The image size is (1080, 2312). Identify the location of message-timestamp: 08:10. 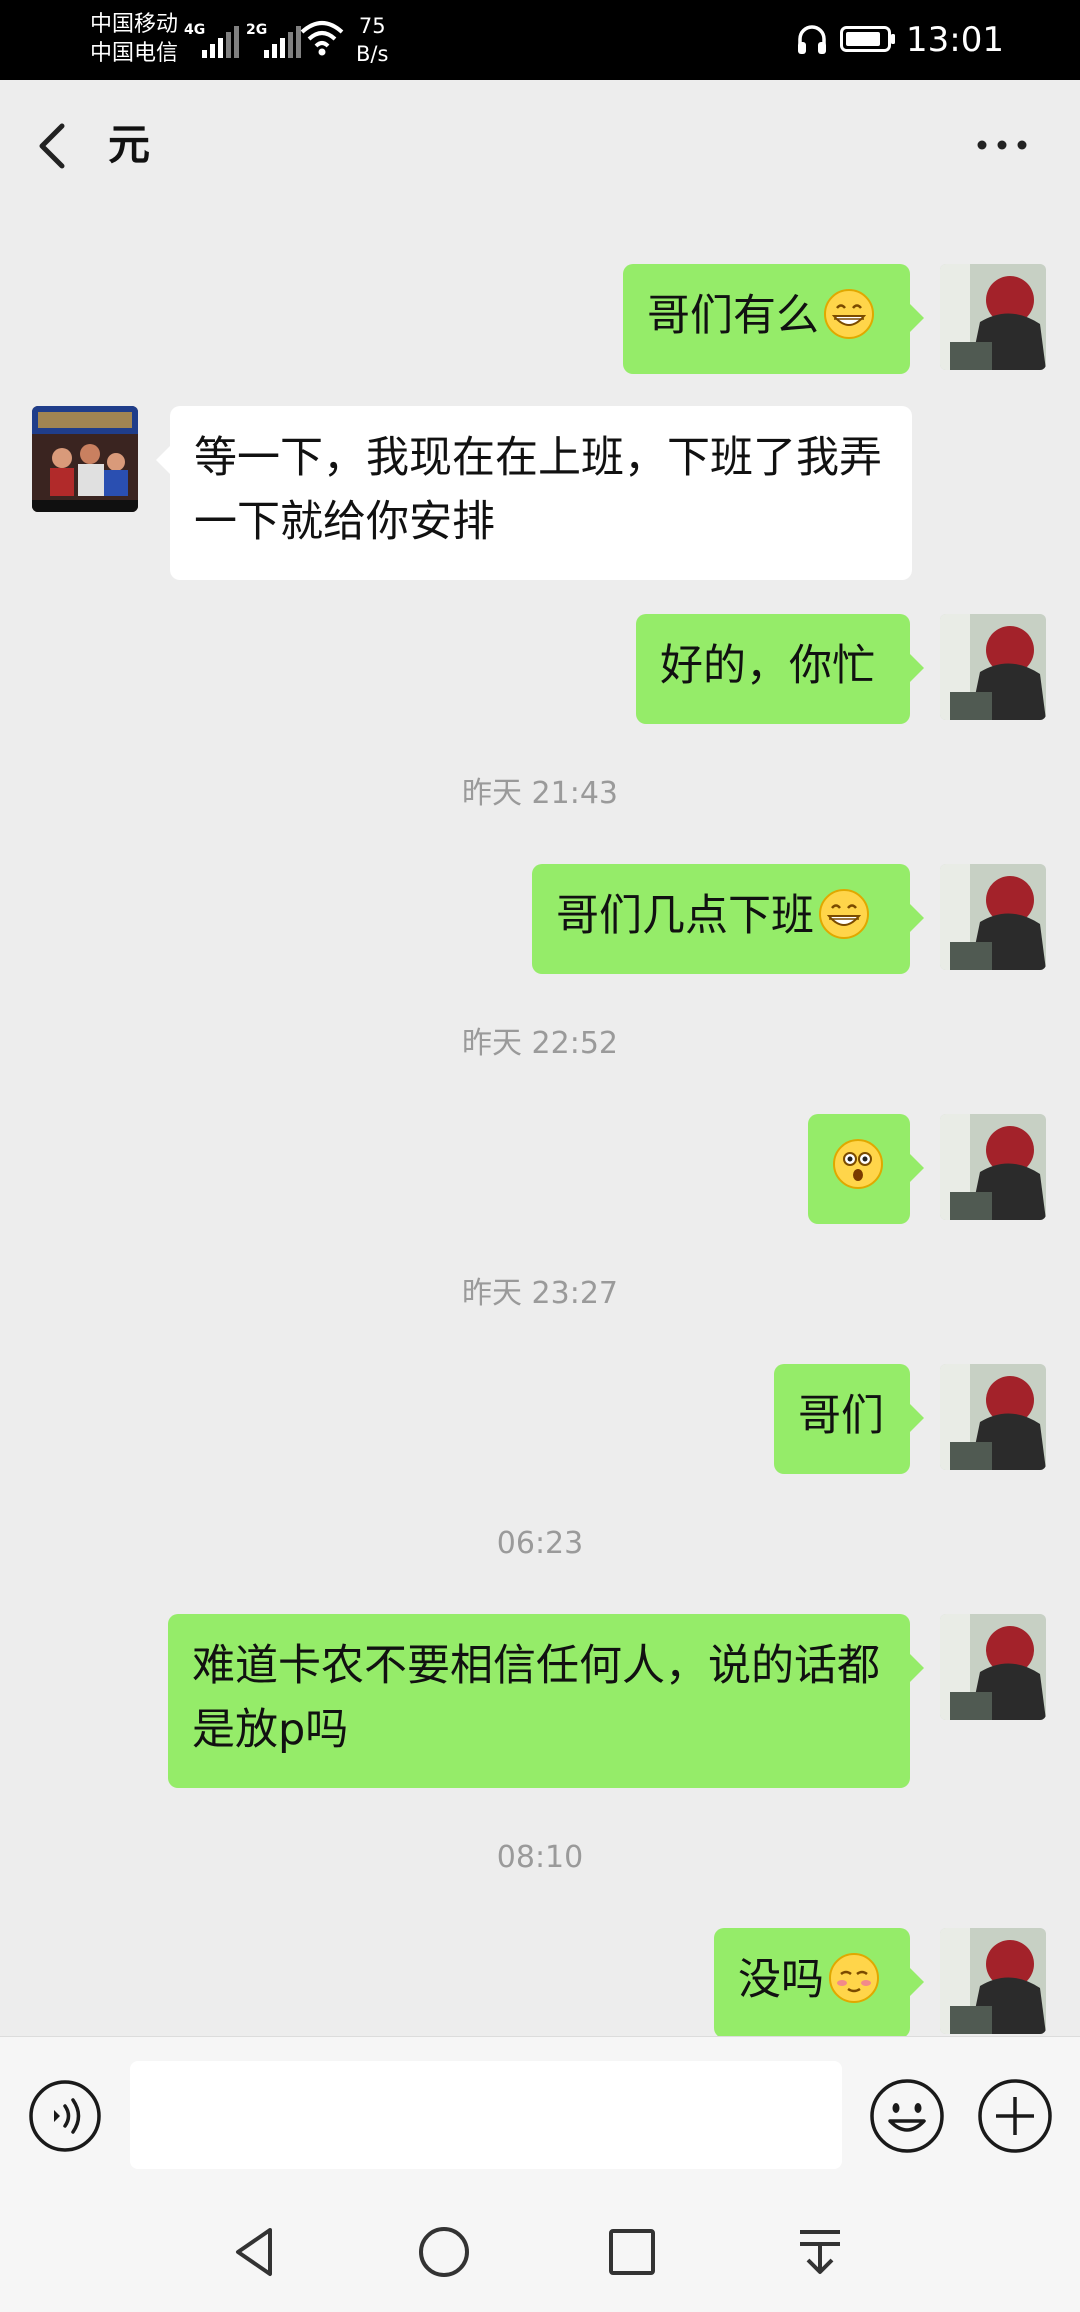
(540, 1857).